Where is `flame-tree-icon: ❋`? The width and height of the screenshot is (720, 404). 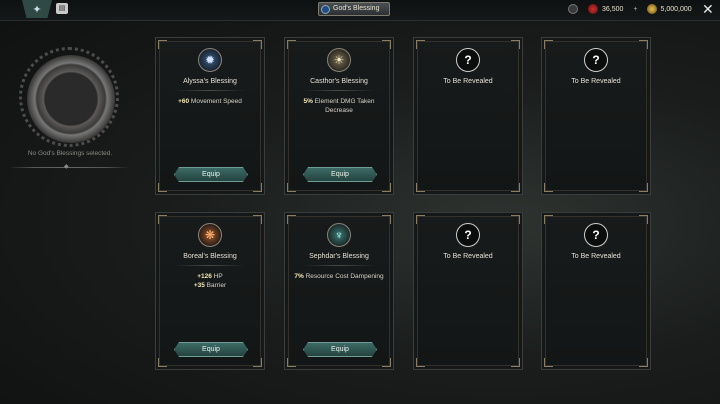
flame-tree-icon: ❋ is located at coordinates (210, 235).